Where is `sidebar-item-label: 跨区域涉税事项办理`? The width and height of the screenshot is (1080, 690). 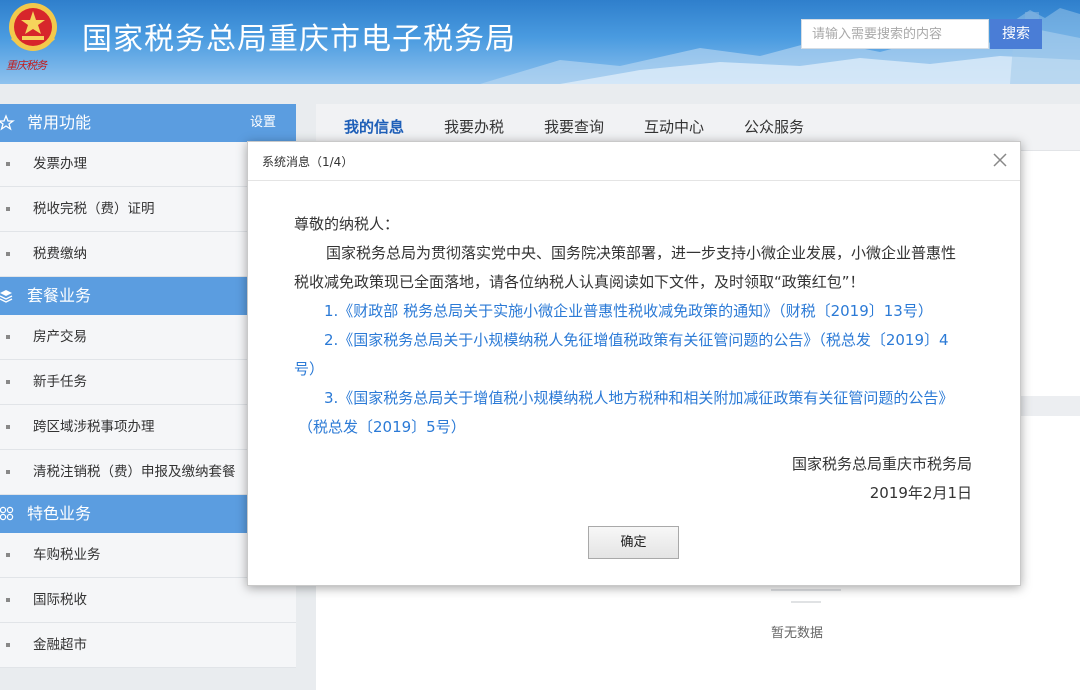 sidebar-item-label: 跨区域涉税事项办理 is located at coordinates (94, 427).